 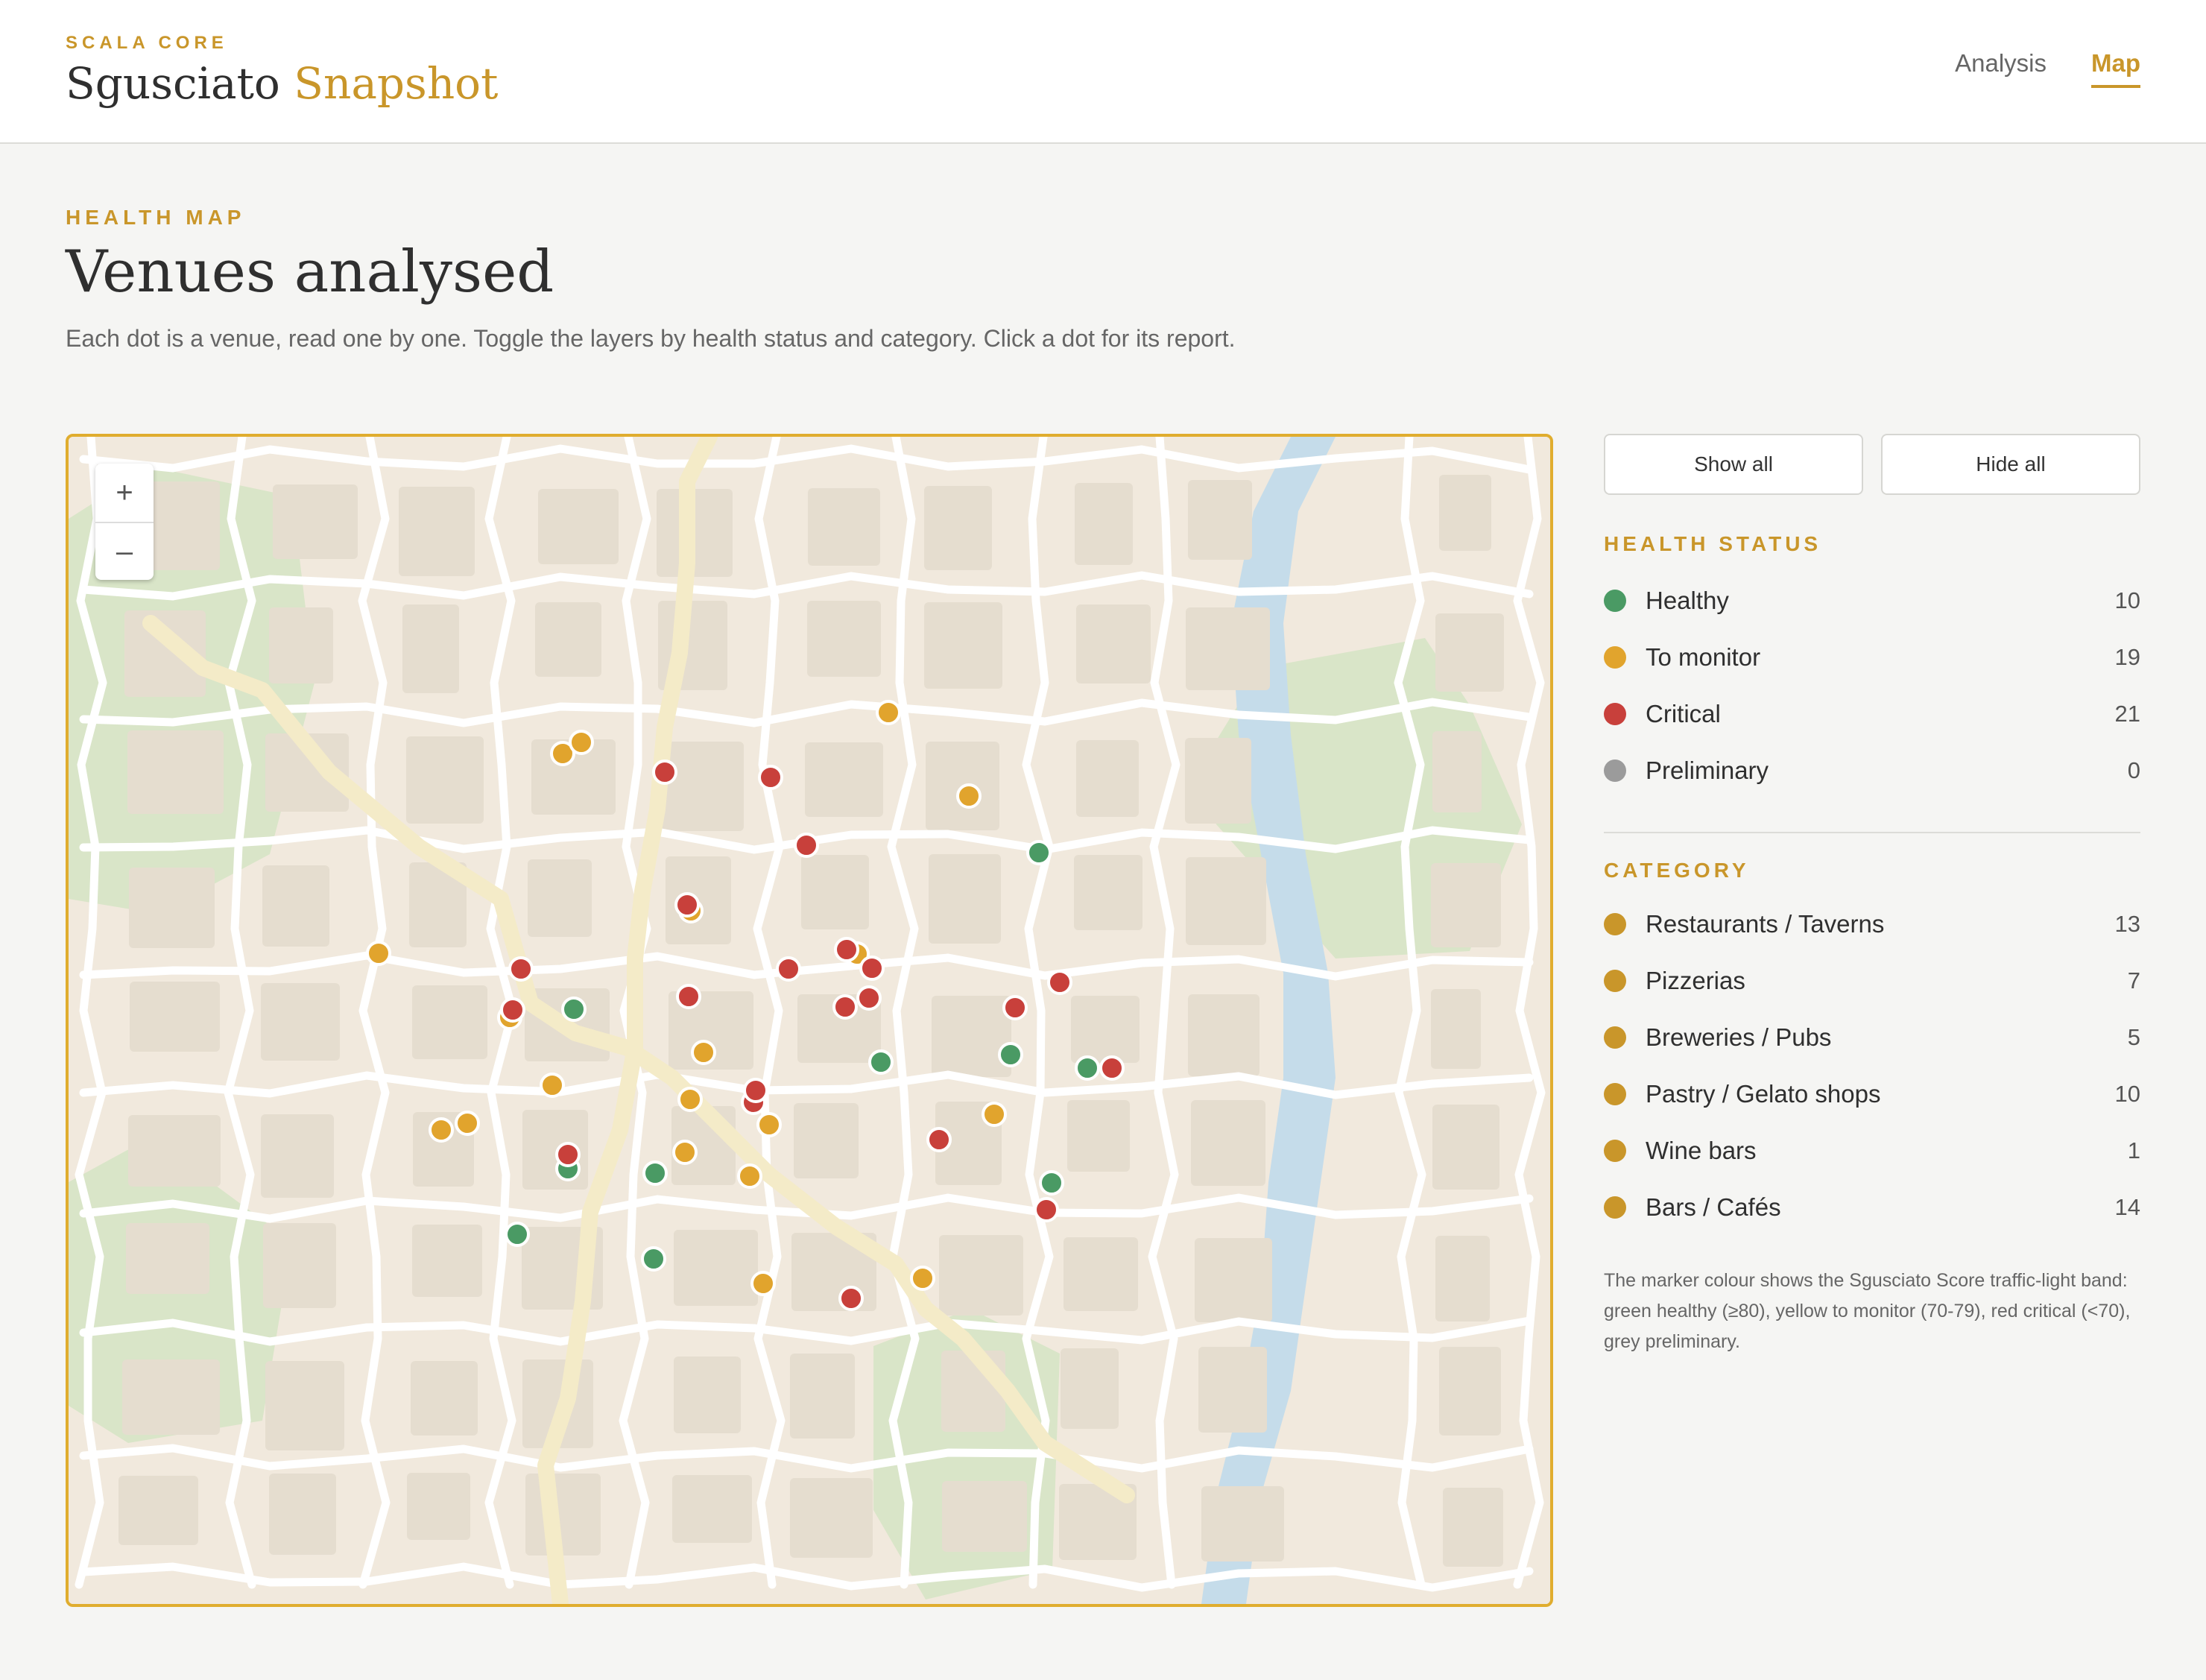 What do you see at coordinates (1872, 981) in the screenshot?
I see `legend-item-pizzerias: Pizzerias 7` at bounding box center [1872, 981].